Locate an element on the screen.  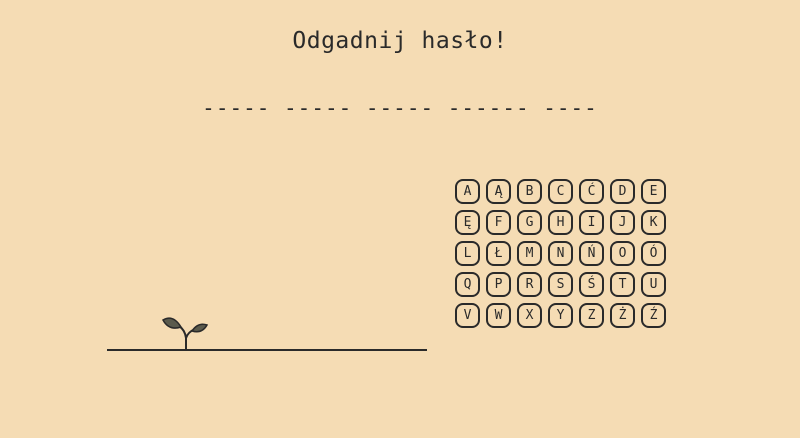
letter-key: Y is located at coordinates (560, 315).